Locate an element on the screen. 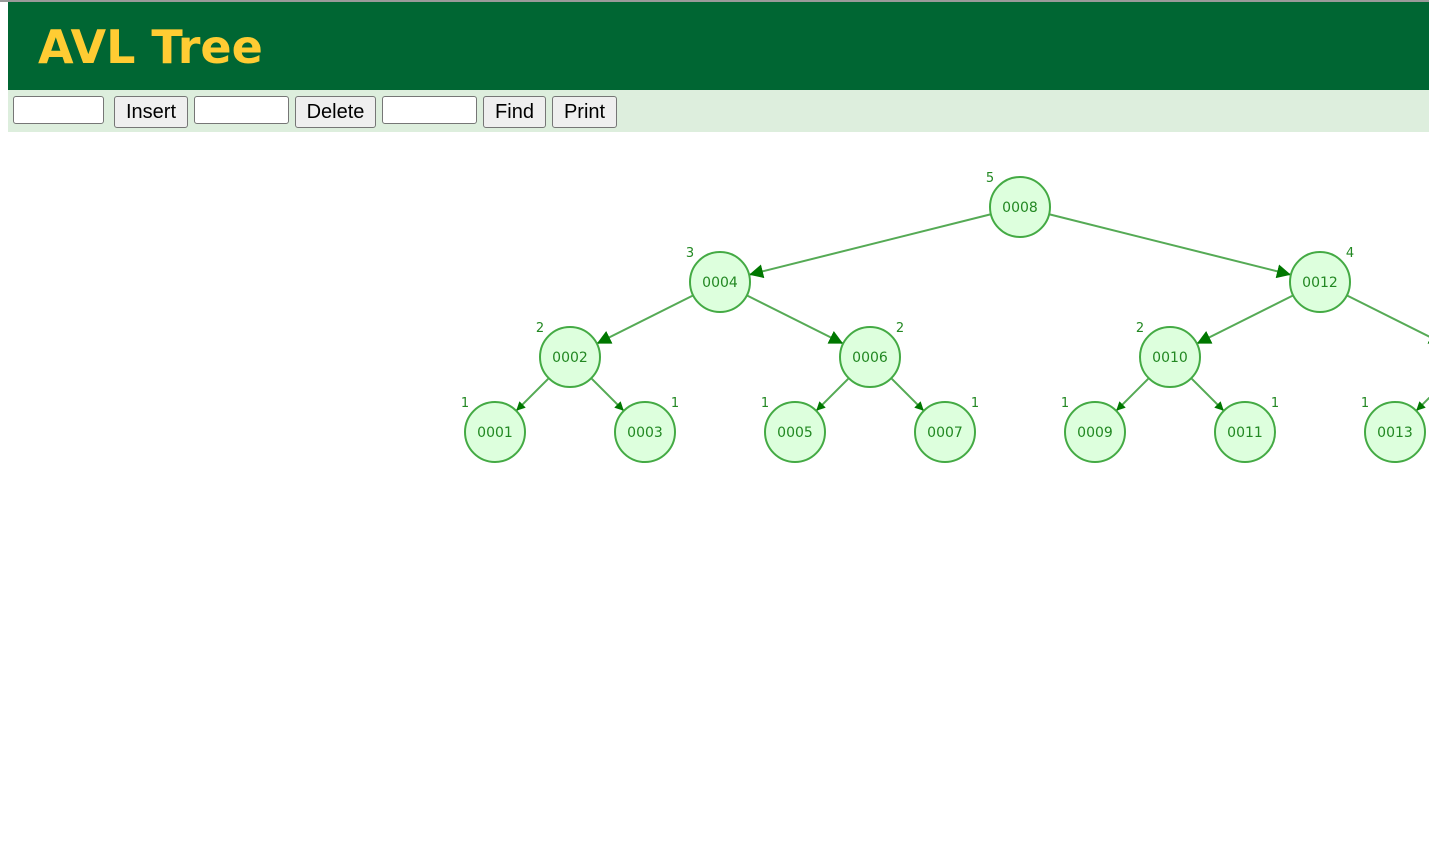  node-height-label: 5 is located at coordinates (990, 178).